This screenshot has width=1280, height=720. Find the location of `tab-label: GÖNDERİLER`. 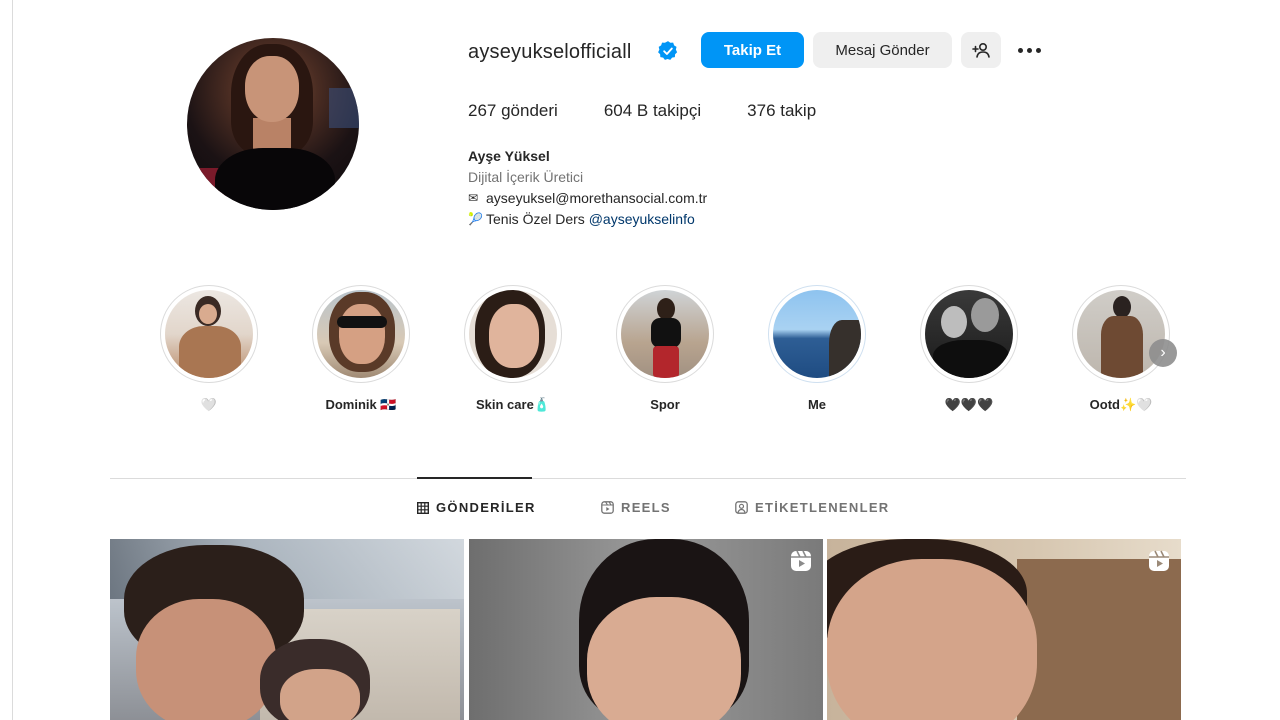

tab-label: GÖNDERİLER is located at coordinates (486, 507).